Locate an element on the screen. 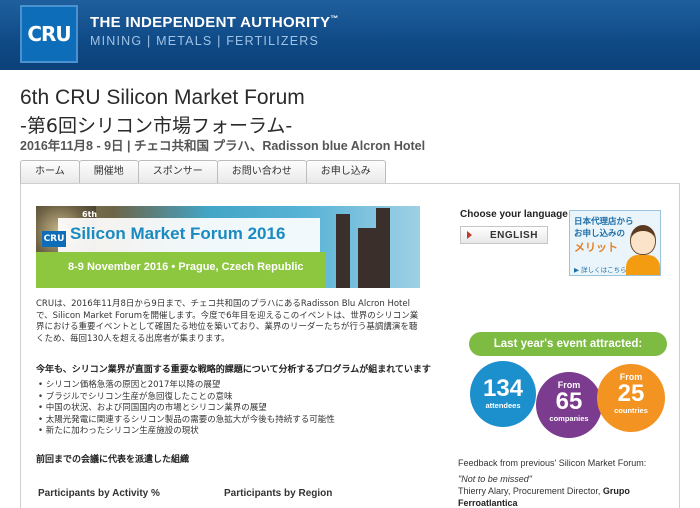 The height and width of the screenshot is (508, 700). countries-value: 25 is located at coordinates (631, 393).